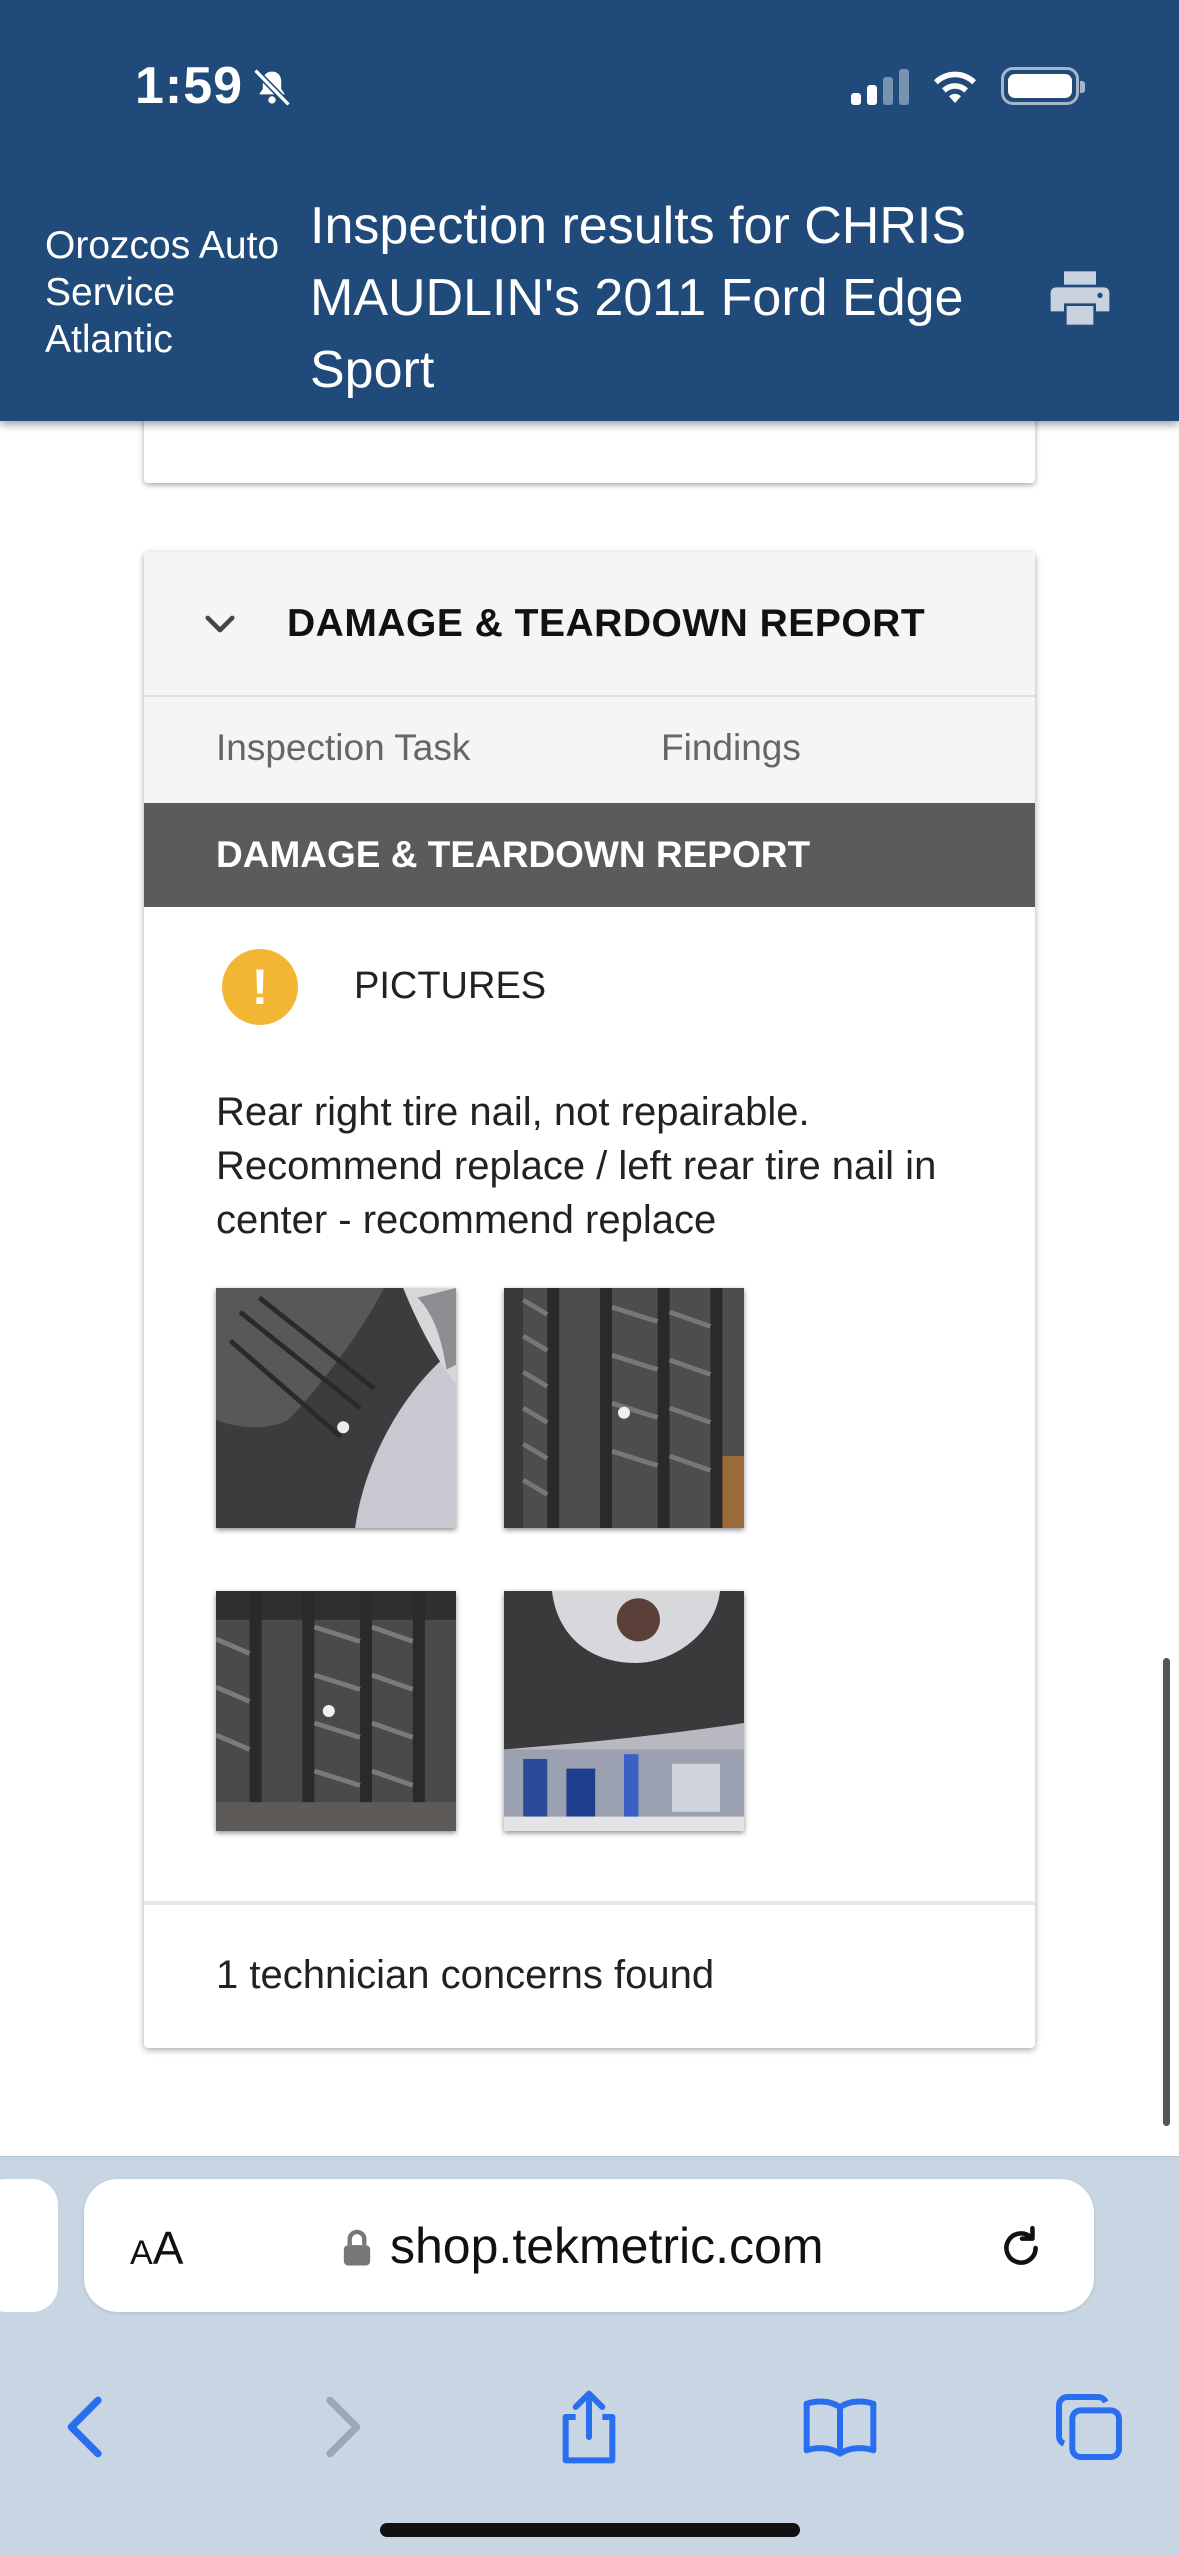 The height and width of the screenshot is (2556, 1179). Describe the element at coordinates (29, 2245) in the screenshot. I see `previous-tab` at that location.